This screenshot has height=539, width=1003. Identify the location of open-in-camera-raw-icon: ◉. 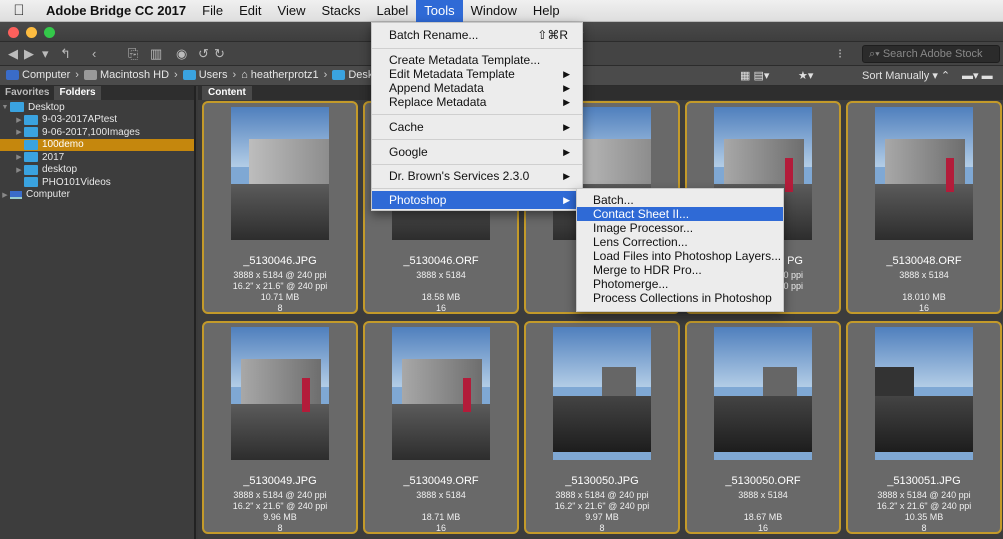
(181, 54).